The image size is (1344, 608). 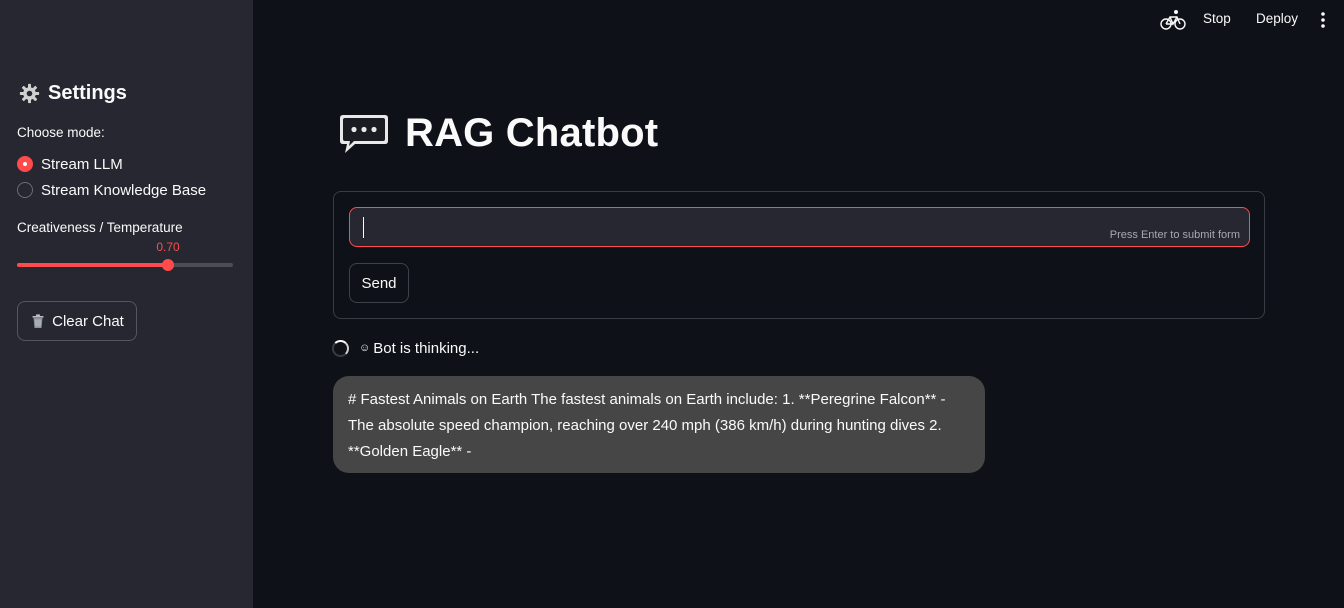 I want to click on page-title-text: RAG Chatbot, so click(x=532, y=132).